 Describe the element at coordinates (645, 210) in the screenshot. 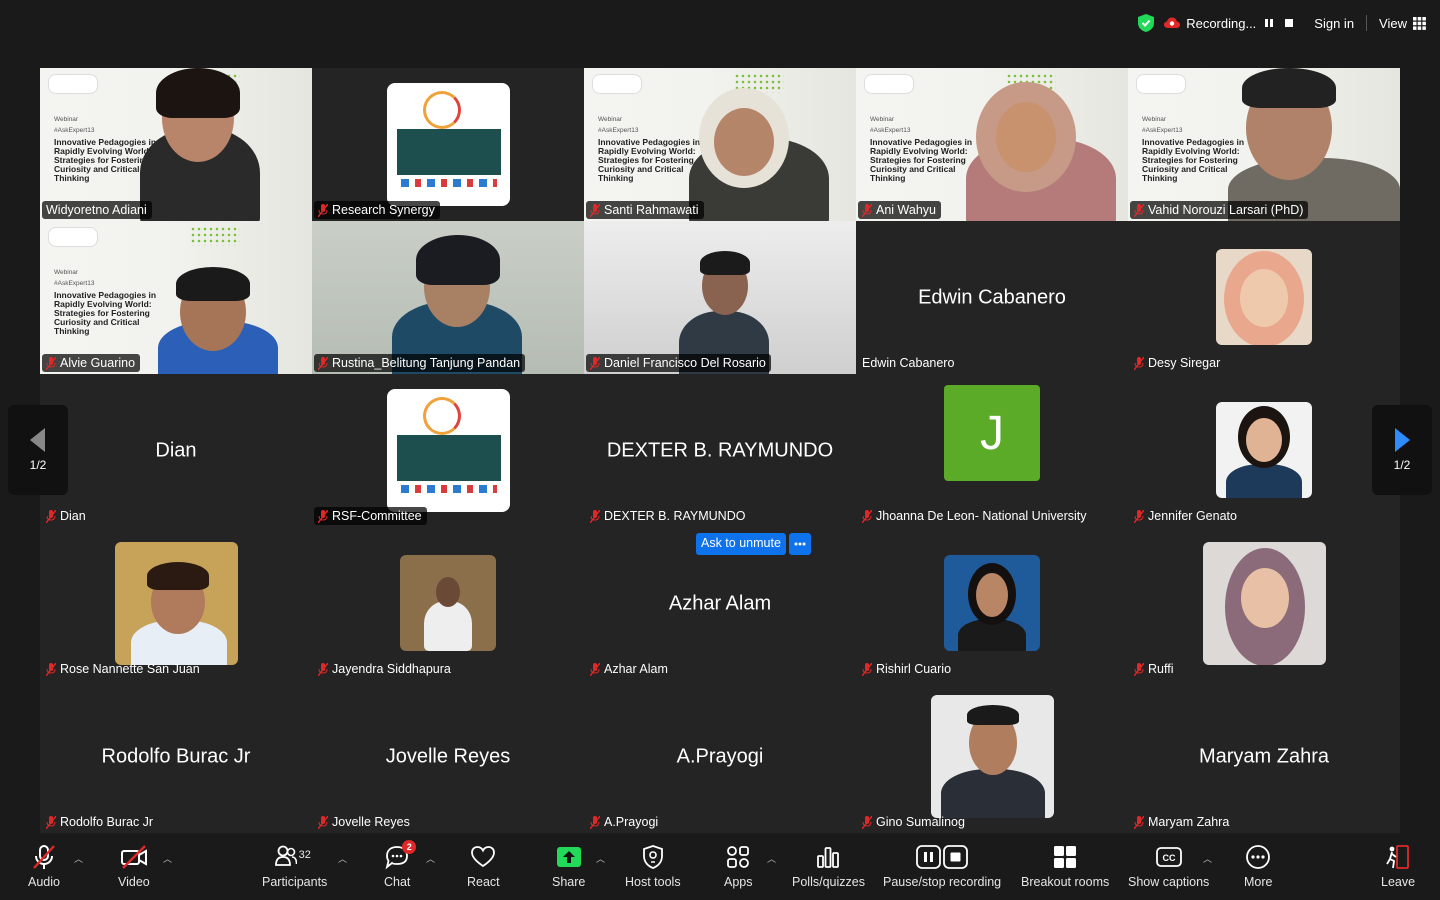

I see `participant-name-tag: Santi Rahmawati` at that location.